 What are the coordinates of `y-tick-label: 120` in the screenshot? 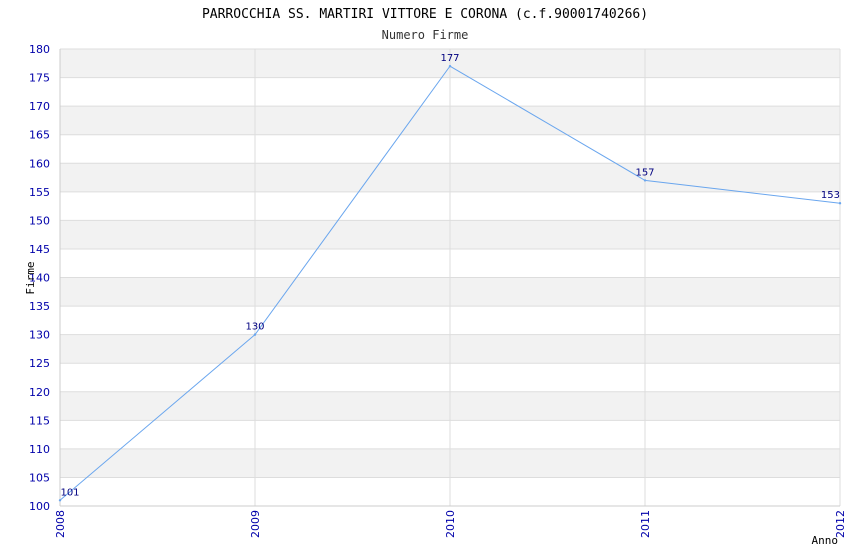 It's located at (39, 392).